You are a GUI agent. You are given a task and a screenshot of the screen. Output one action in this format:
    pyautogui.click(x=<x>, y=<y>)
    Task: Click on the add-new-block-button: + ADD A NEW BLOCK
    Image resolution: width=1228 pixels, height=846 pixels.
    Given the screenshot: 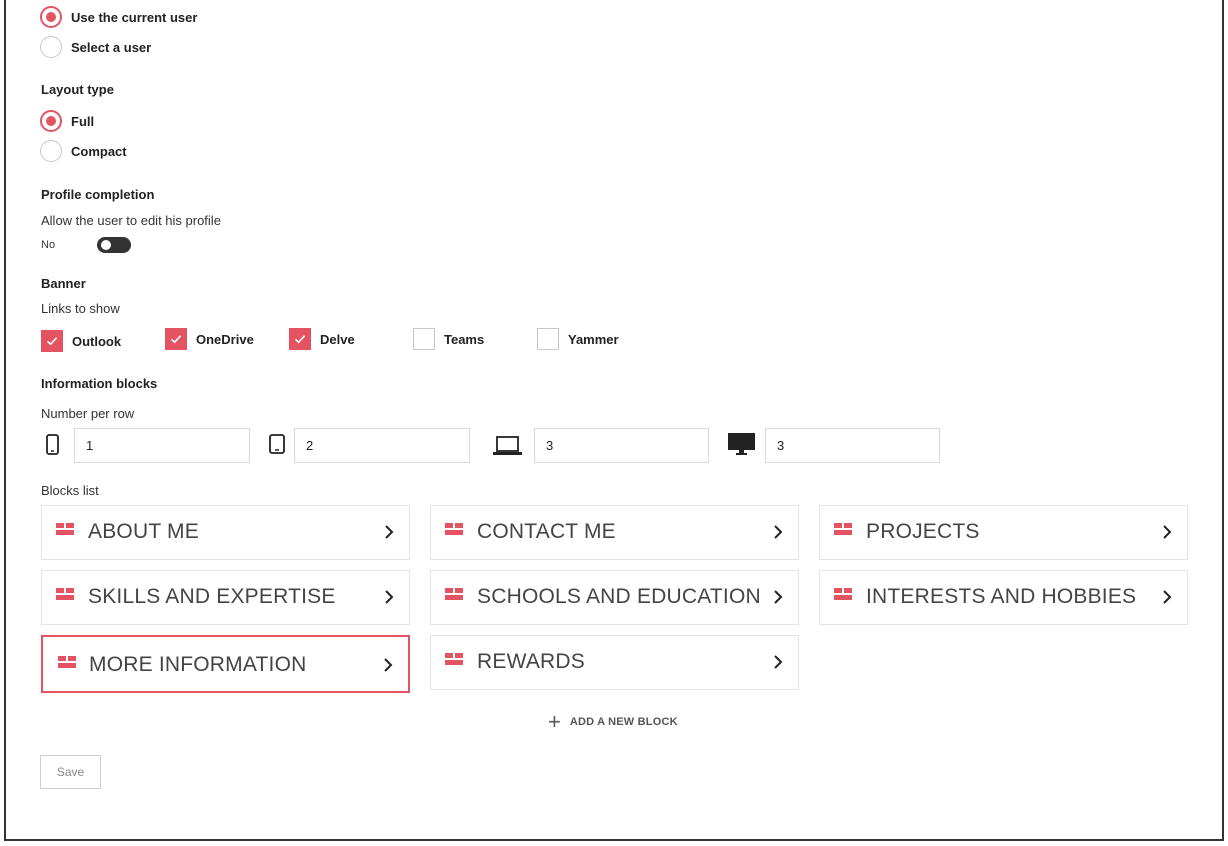 What is the action you would take?
    pyautogui.click(x=613, y=721)
    